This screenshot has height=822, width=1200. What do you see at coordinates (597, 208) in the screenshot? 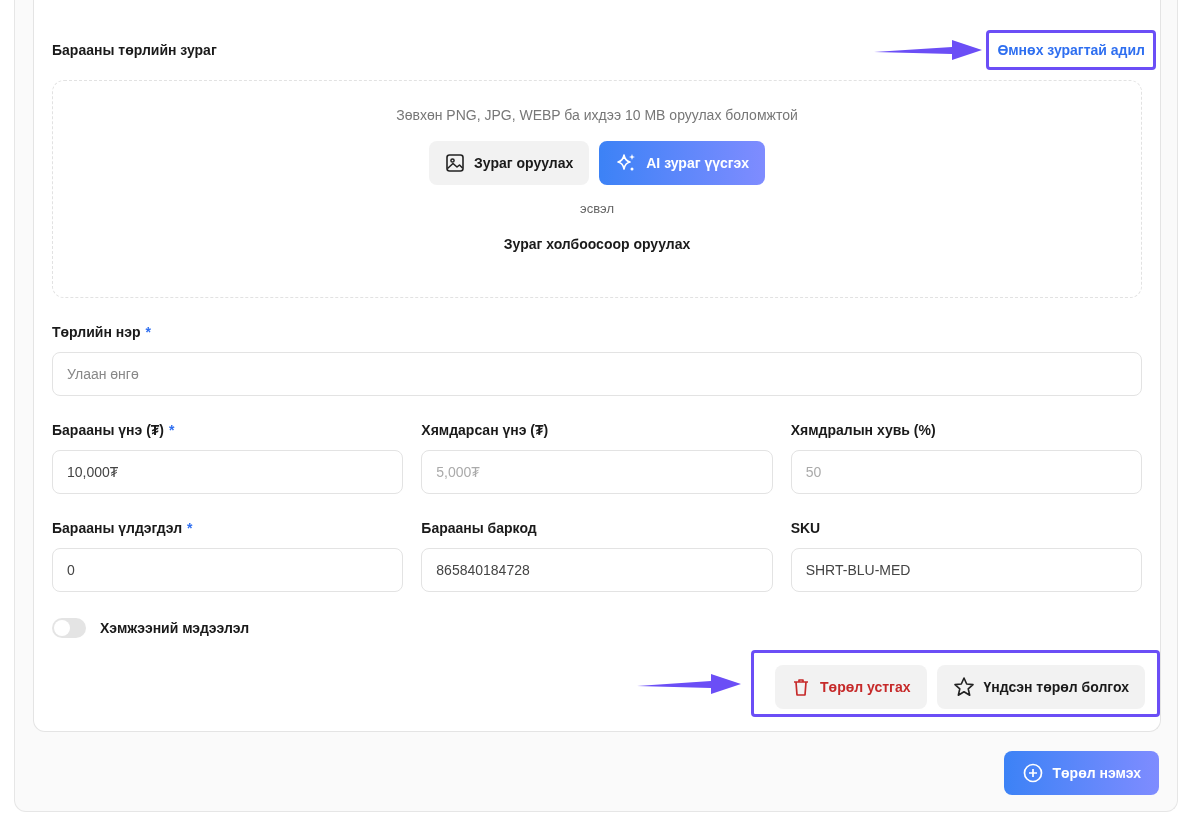
I see `or-text: эсвэл` at bounding box center [597, 208].